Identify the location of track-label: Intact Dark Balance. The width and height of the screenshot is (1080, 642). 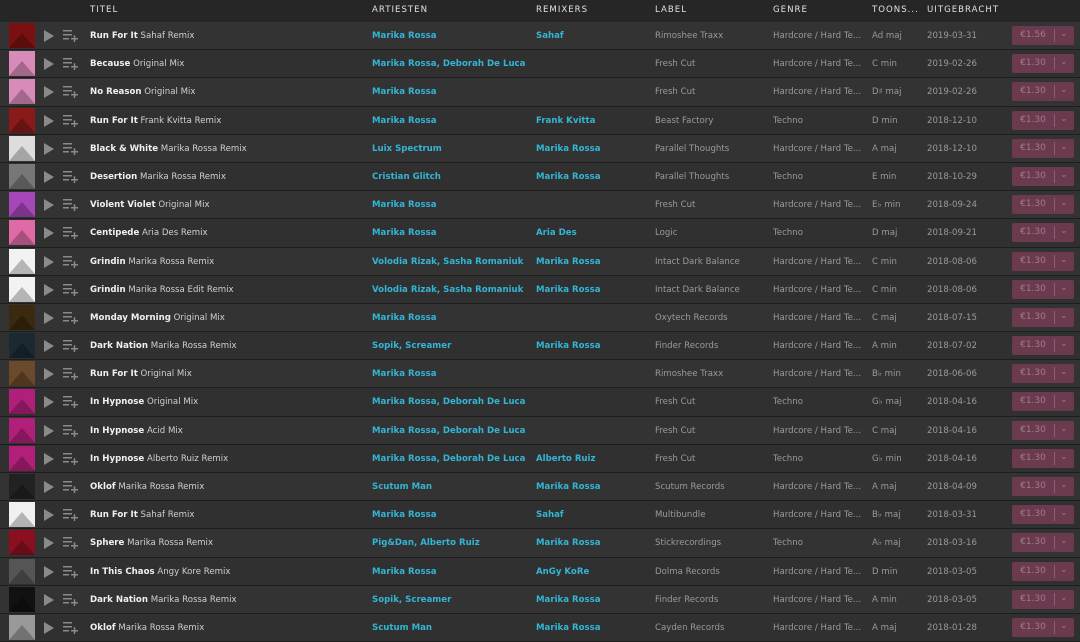
(711, 290).